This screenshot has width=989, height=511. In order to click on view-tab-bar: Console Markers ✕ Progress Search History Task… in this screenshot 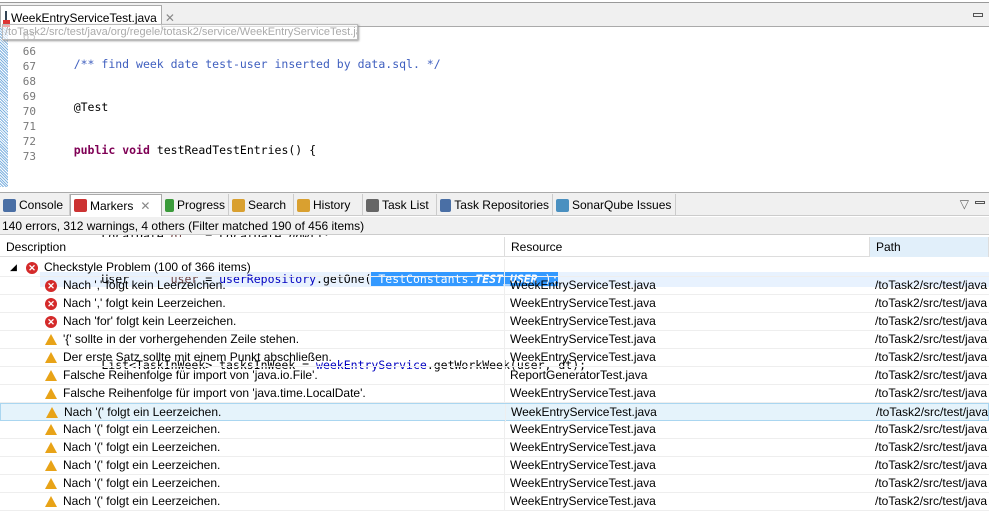, I will do `click(494, 204)`.